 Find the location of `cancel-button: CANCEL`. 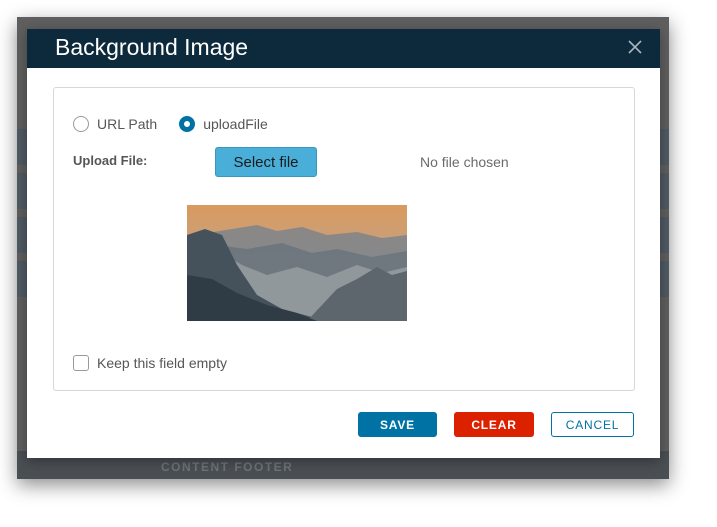

cancel-button: CANCEL is located at coordinates (592, 424).